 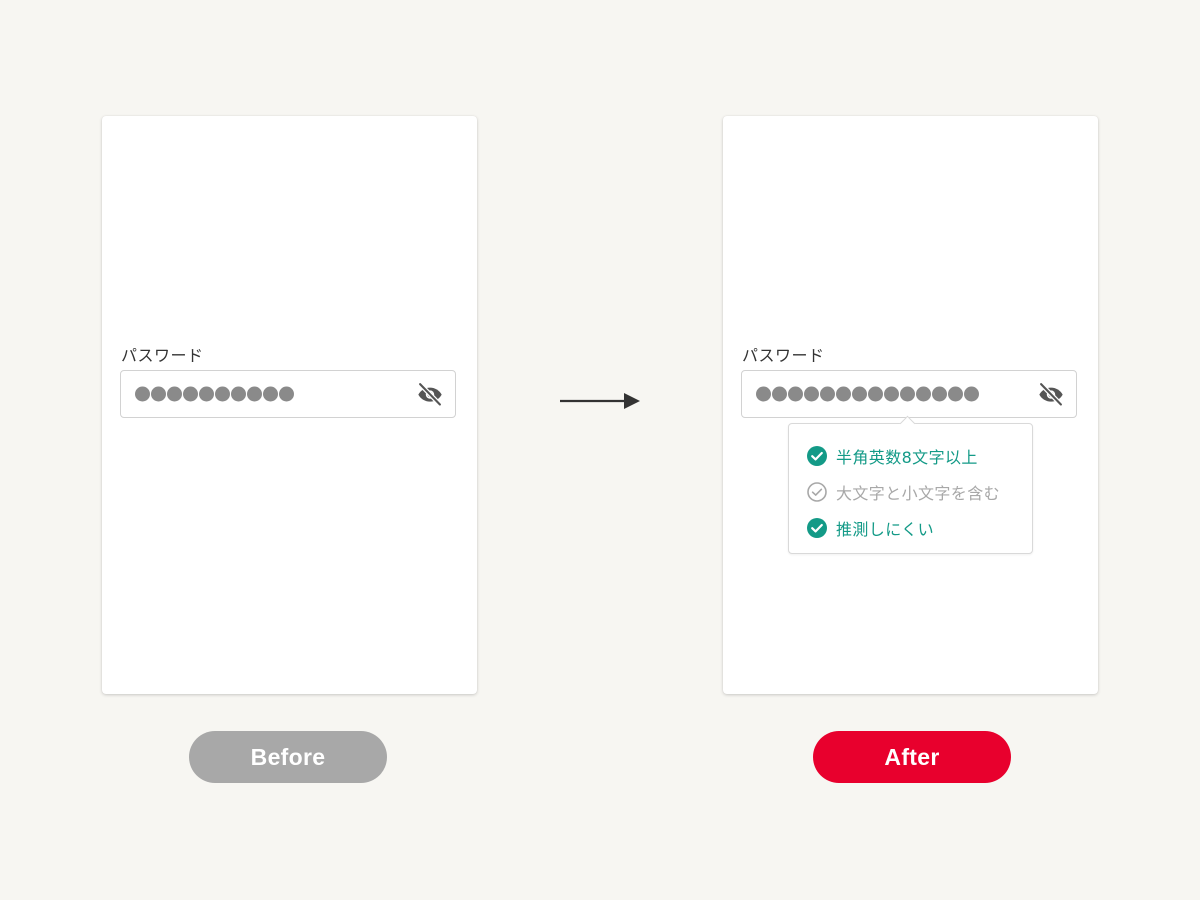 I want to click on requirement-item: 推測しにくい, so click(x=919, y=528).